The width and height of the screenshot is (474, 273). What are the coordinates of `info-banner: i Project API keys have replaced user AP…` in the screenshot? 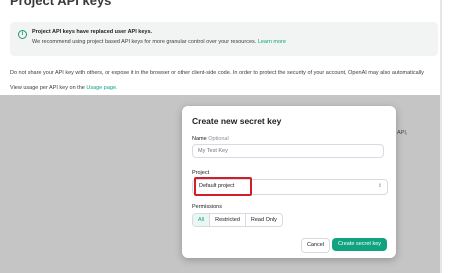 It's located at (224, 39).